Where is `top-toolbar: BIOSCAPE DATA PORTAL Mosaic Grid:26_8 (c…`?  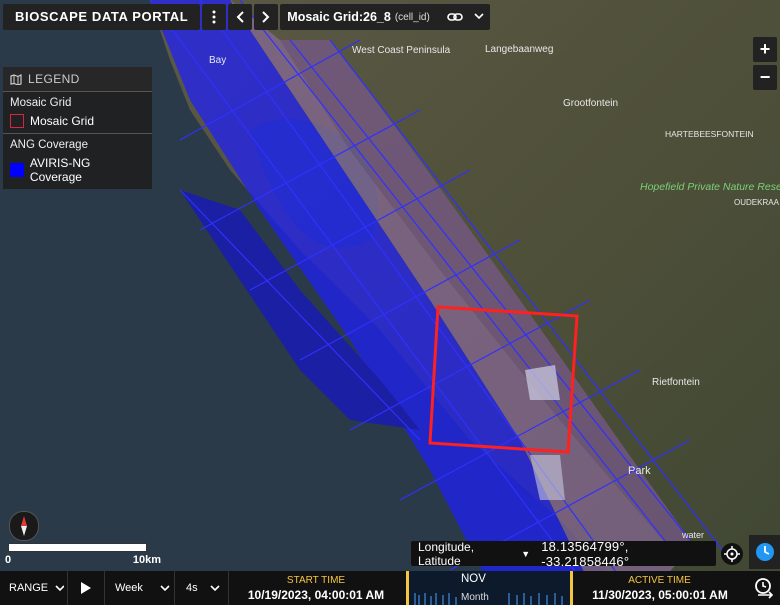 top-toolbar: BIOSCAPE DATA PORTAL Mosaic Grid:26_8 (c… is located at coordinates (246, 17).